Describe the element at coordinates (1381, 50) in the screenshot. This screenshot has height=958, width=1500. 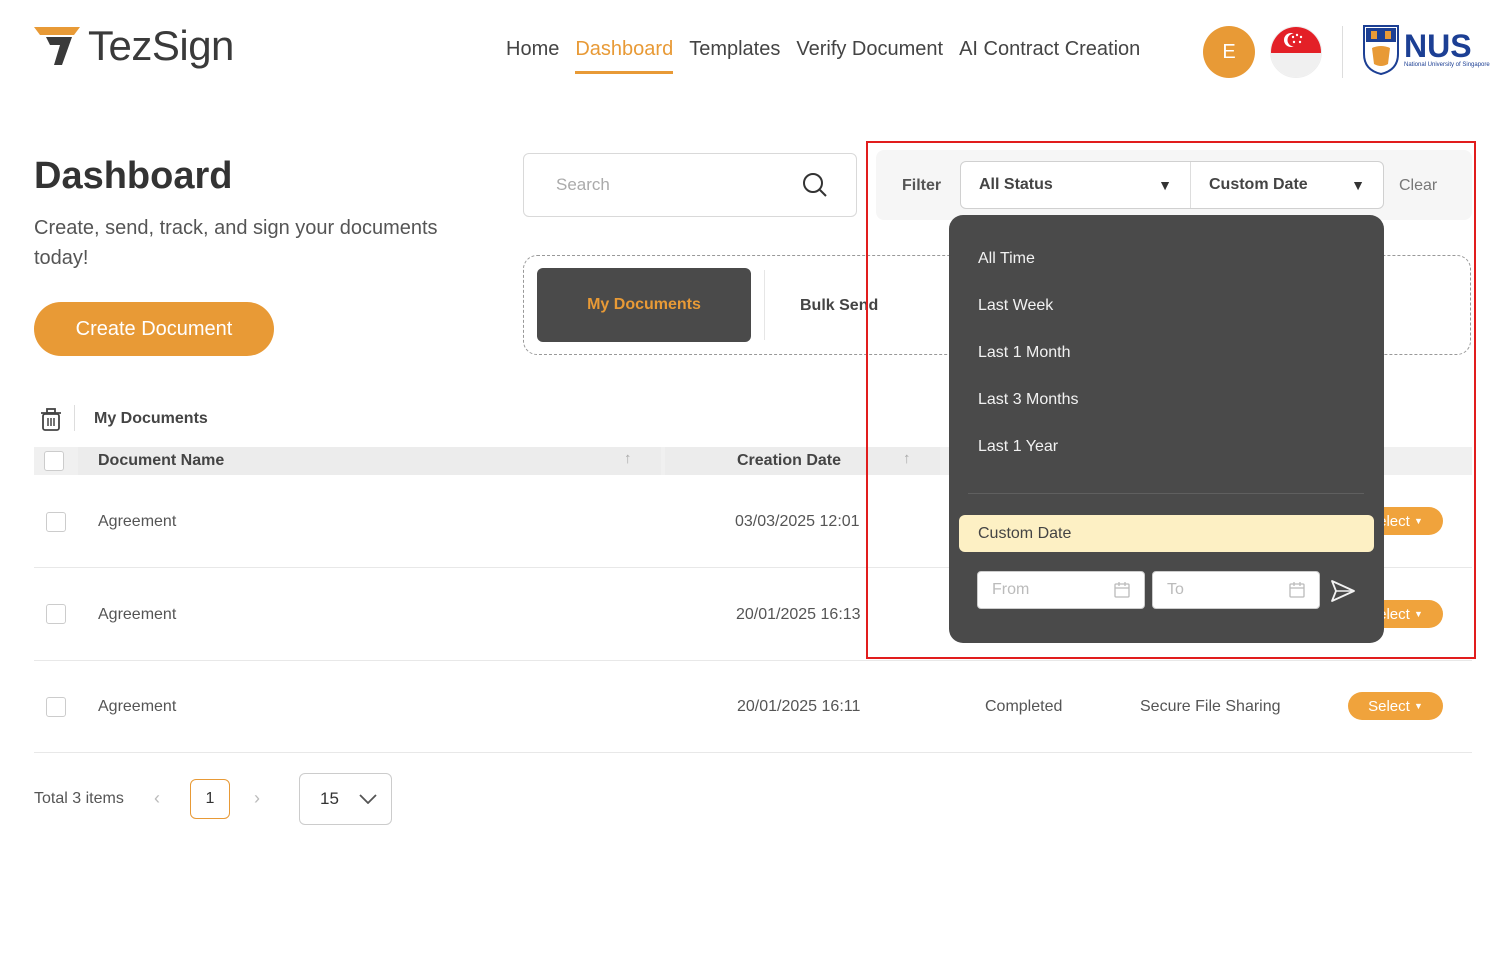
I see `nus-crest-icon` at that location.